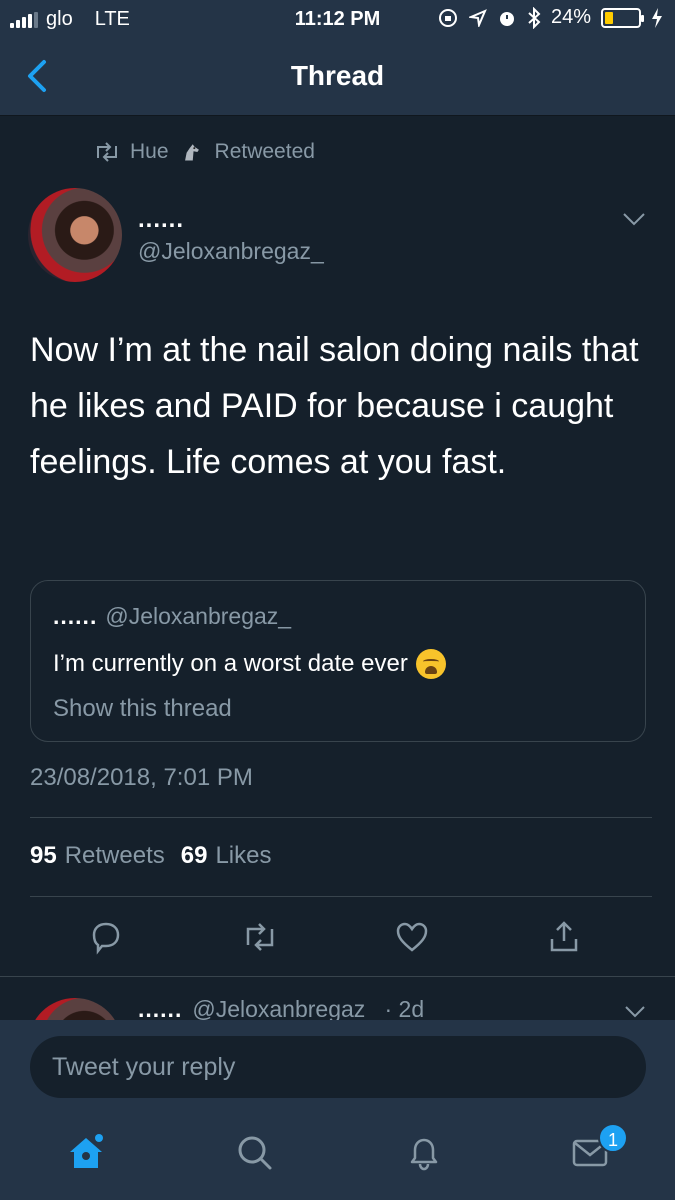 The height and width of the screenshot is (1200, 675). I want to click on likes-stat: 69 Likes, so click(226, 856).